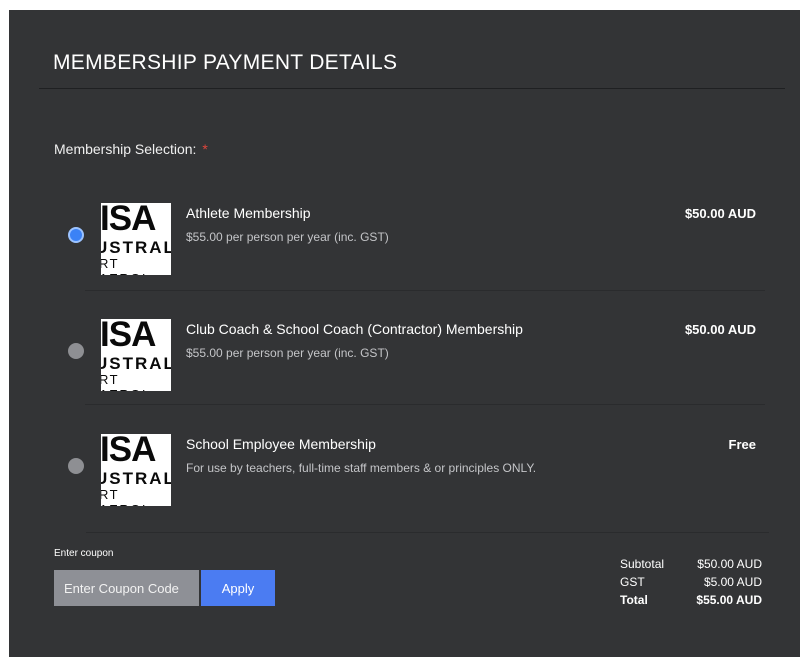 The image size is (800, 657). Describe the element at coordinates (238, 588) in the screenshot. I see `apply-coupon-button: Apply` at that location.